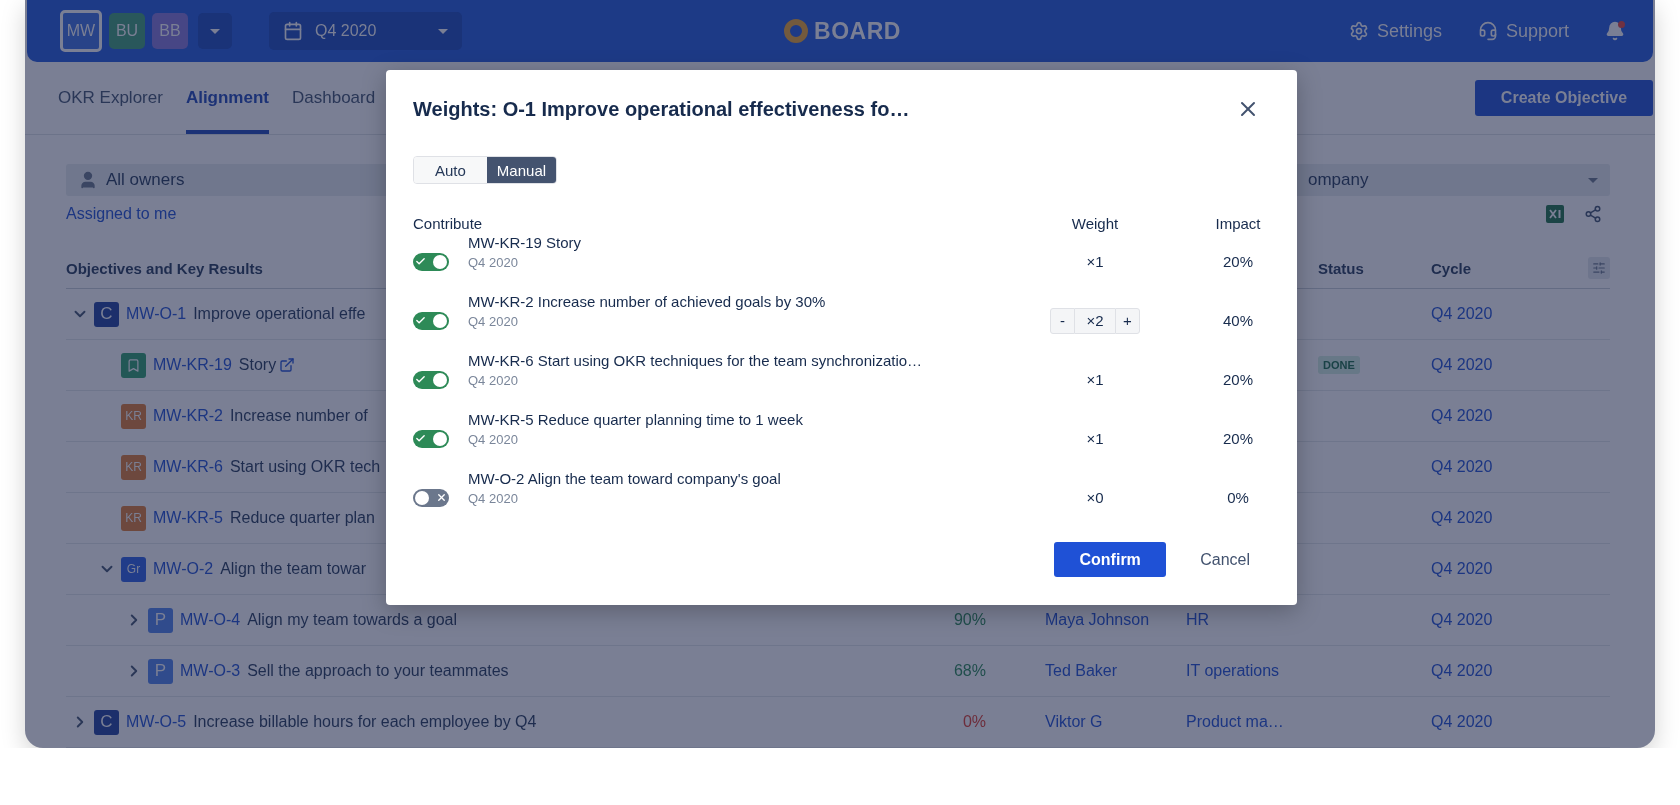 This screenshot has height=805, width=1680. Describe the element at coordinates (1233, 671) in the screenshot. I see `team-link: IT operations` at that location.